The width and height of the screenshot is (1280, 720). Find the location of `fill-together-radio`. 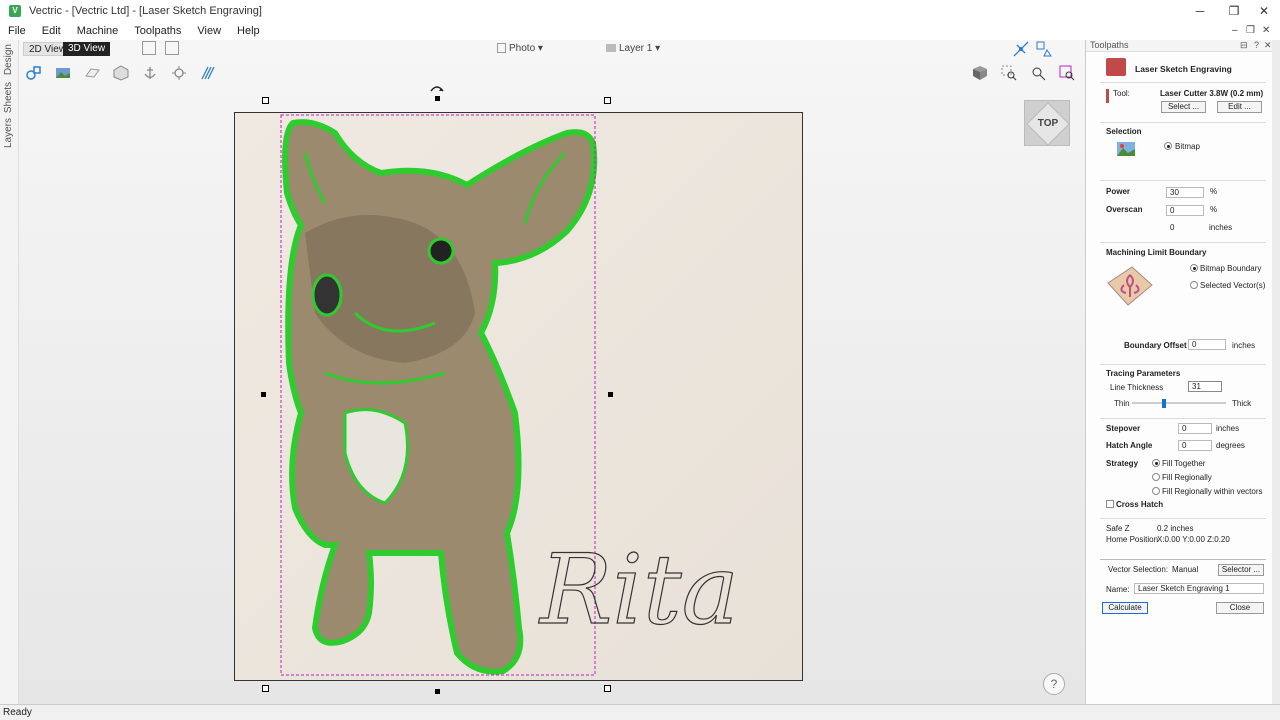

fill-together-radio is located at coordinates (1156, 463).